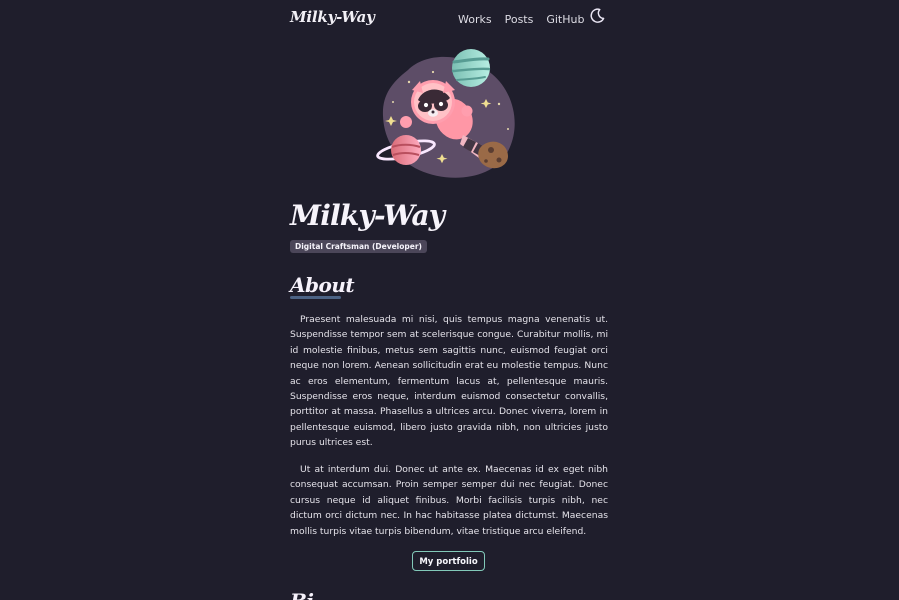 The image size is (899, 600). I want to click on about-heading-underline, so click(315, 297).